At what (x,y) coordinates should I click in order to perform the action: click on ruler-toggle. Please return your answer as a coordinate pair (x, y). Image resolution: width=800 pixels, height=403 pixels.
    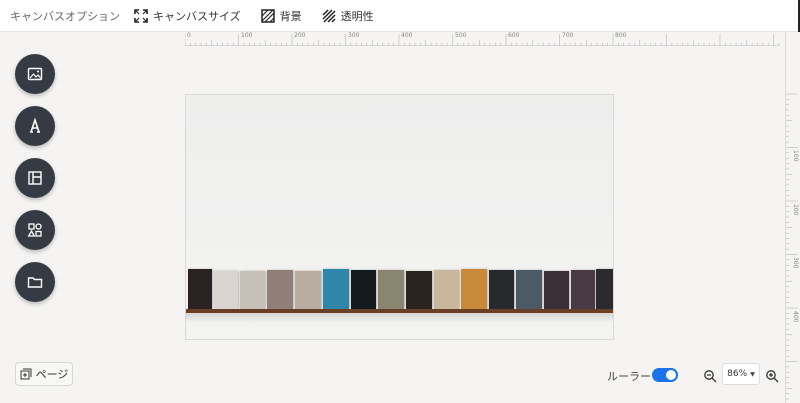
    Looking at the image, I should click on (665, 375).